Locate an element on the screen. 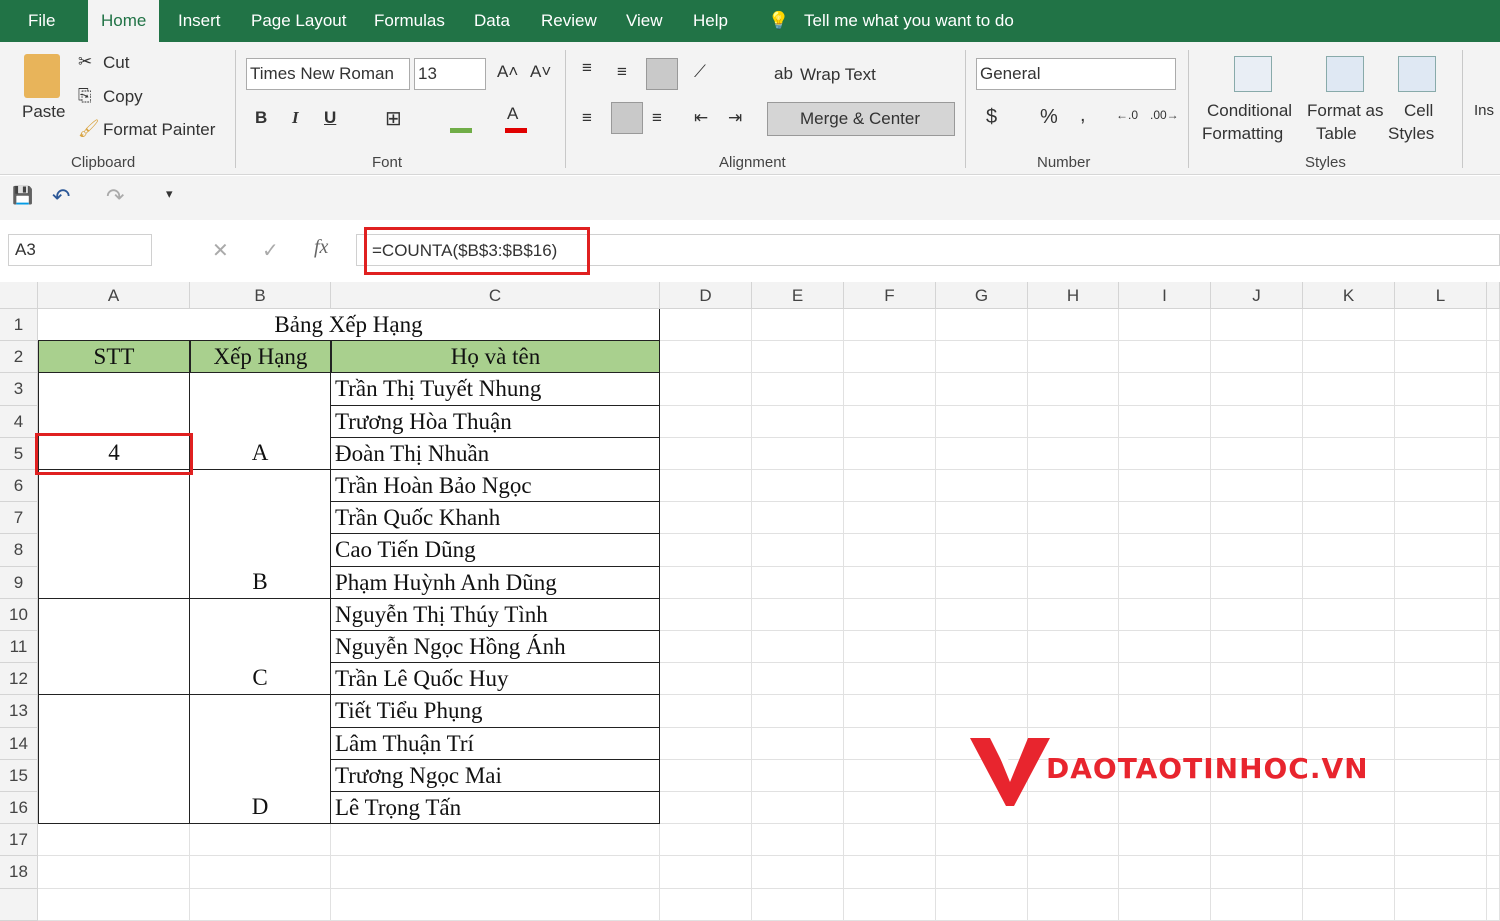 Image resolution: width=1500 pixels, height=921 pixels. row-header: 8 is located at coordinates (19, 550).